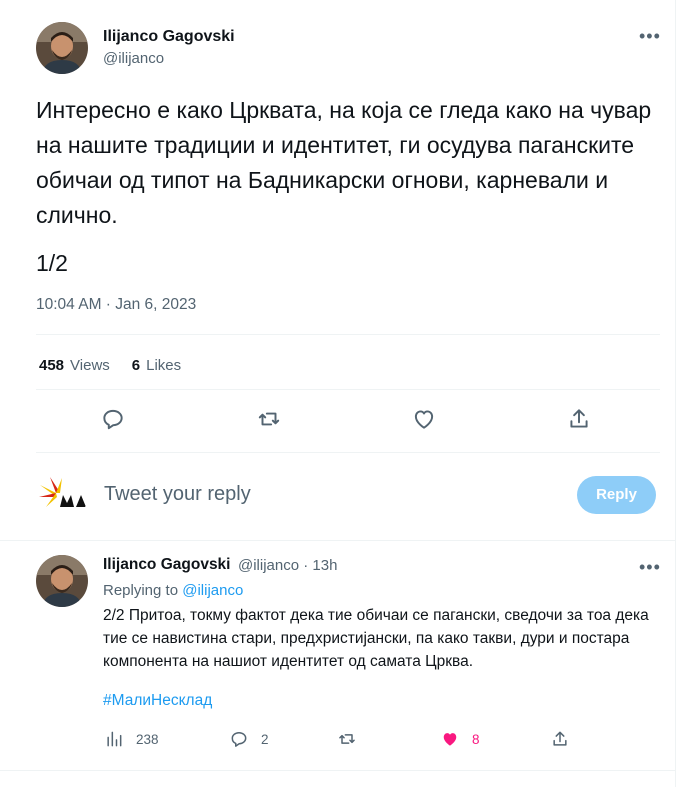  I want to click on viewer-avatar, so click(62, 495).